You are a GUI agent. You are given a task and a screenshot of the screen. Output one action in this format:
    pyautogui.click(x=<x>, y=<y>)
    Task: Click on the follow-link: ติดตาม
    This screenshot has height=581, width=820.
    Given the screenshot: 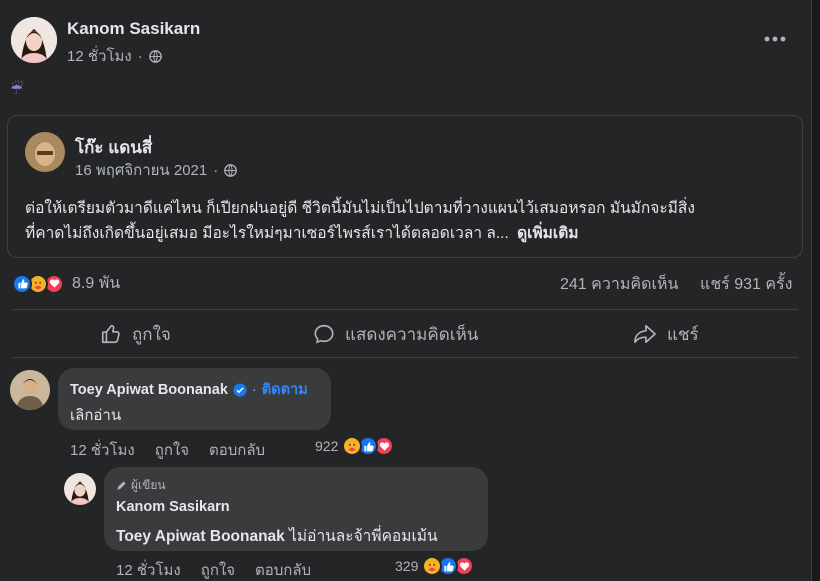 What is the action you would take?
    pyautogui.click(x=285, y=389)
    